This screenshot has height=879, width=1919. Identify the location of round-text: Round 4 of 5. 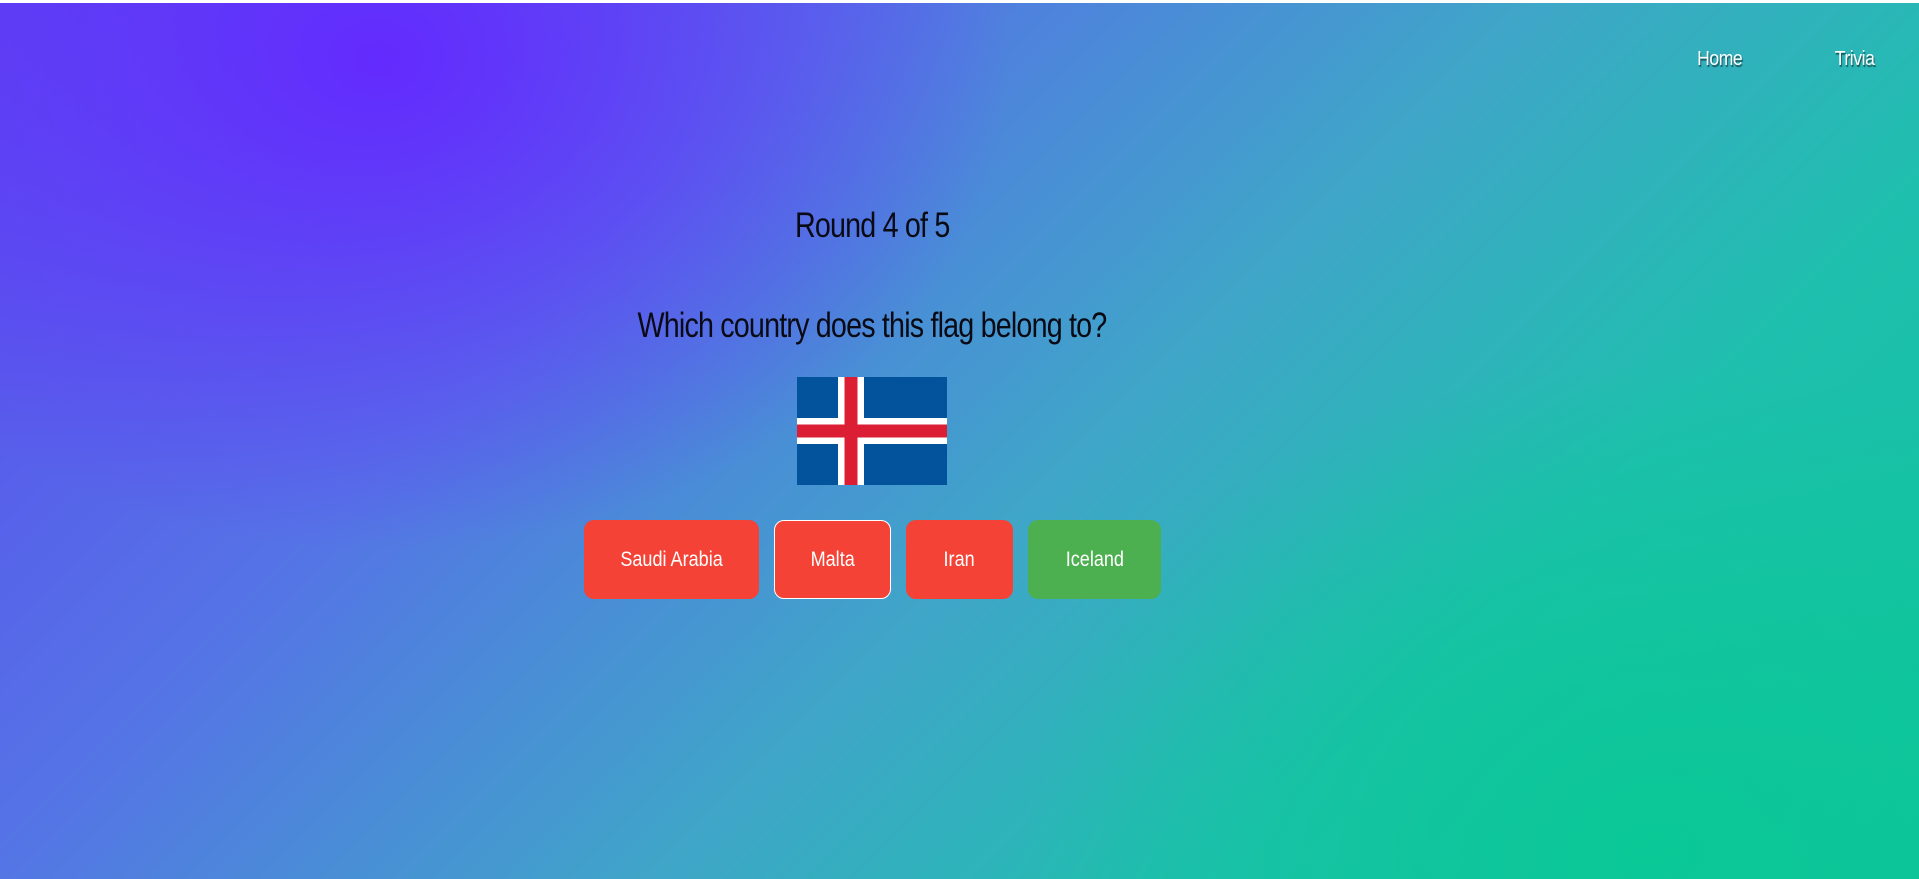
(872, 225).